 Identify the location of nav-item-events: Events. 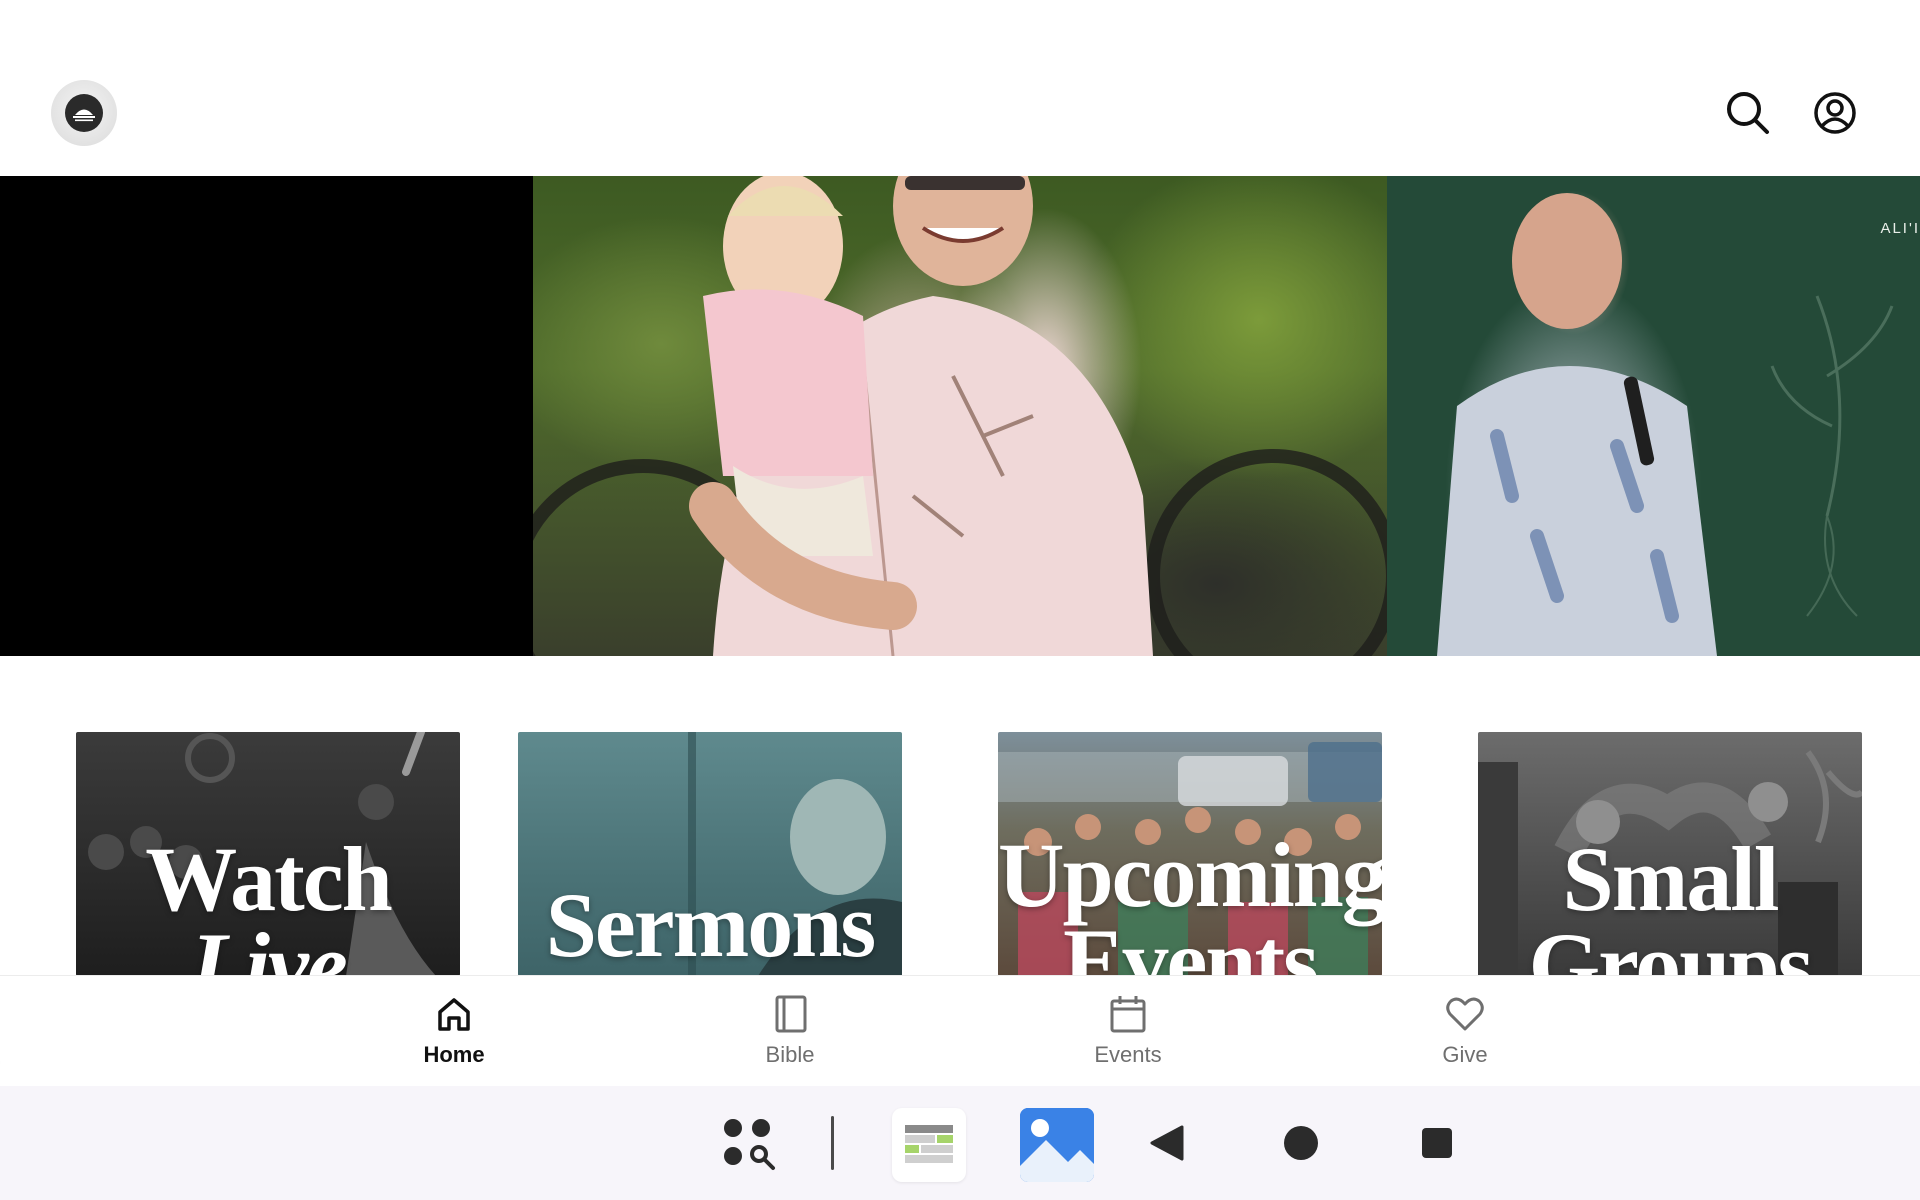
(1128, 1034).